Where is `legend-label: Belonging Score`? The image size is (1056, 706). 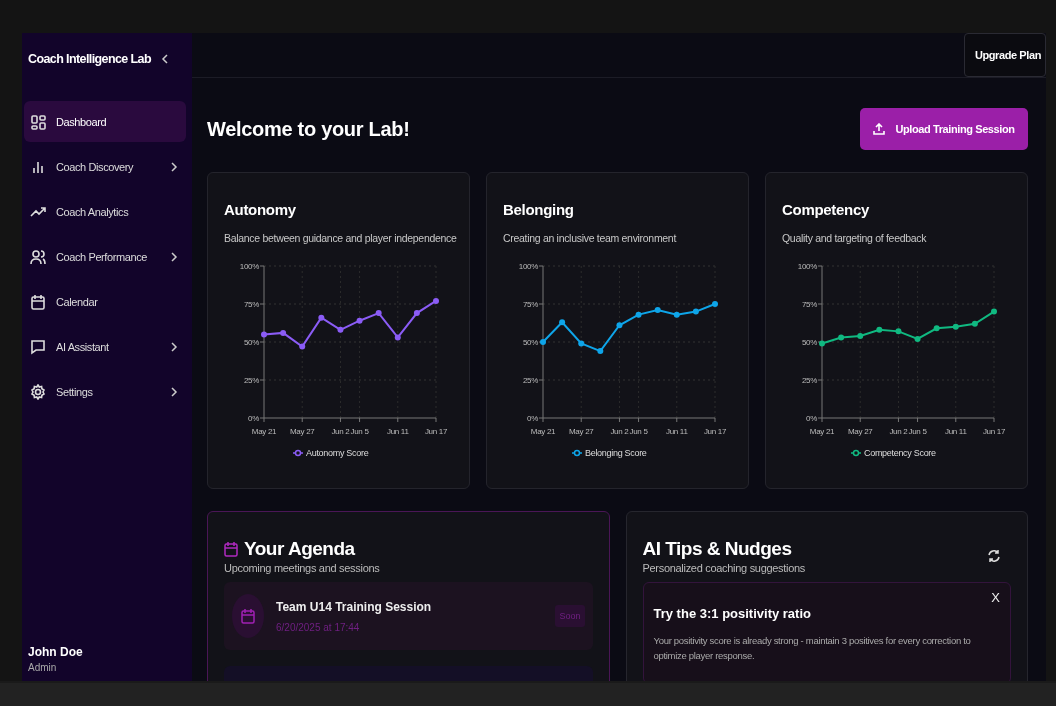 legend-label: Belonging Score is located at coordinates (616, 453).